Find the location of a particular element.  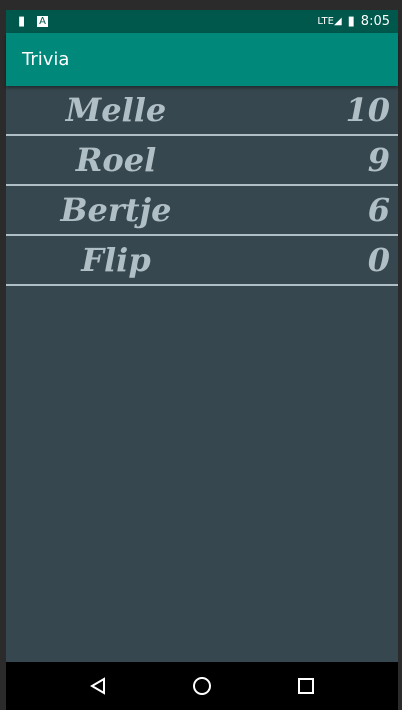

player-name: Bertje is located at coordinates (116, 210).